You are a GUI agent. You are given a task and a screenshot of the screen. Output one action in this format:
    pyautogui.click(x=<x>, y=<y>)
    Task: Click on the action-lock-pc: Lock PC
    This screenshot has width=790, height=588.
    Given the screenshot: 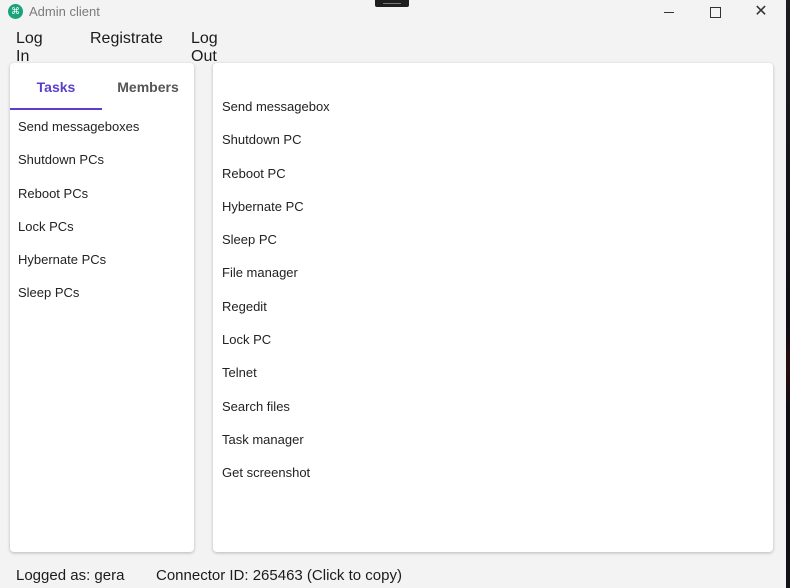 What is the action you would take?
    pyautogui.click(x=493, y=342)
    